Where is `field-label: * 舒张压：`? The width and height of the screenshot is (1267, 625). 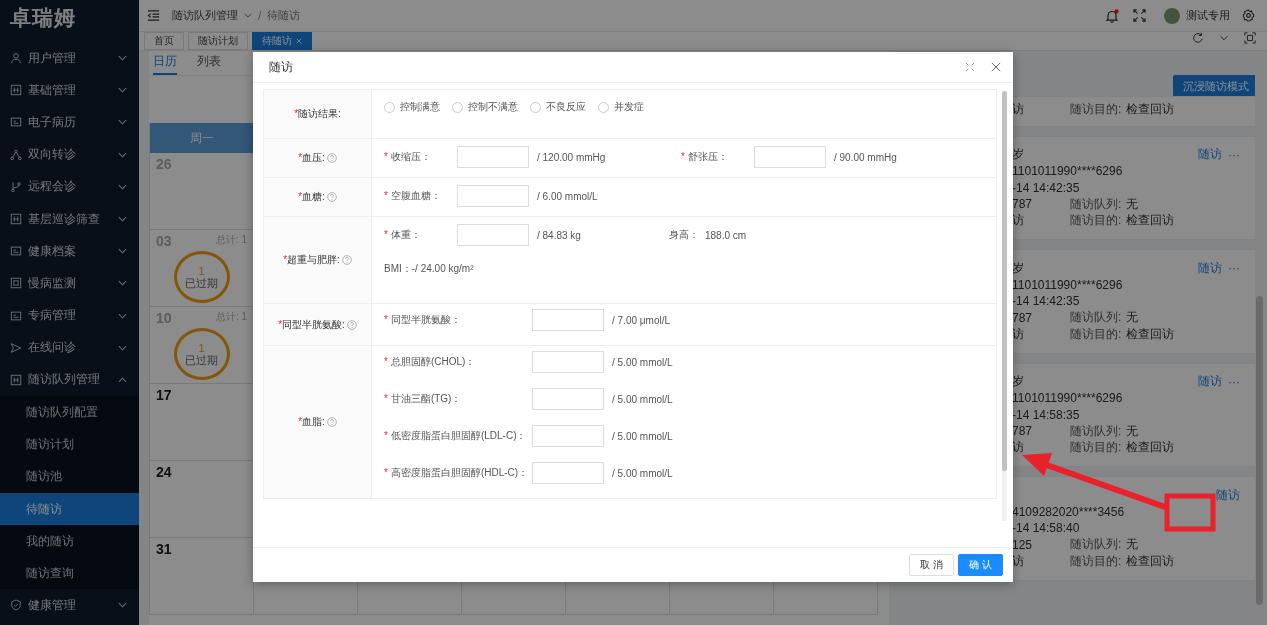 field-label: * 舒张压： is located at coordinates (705, 157).